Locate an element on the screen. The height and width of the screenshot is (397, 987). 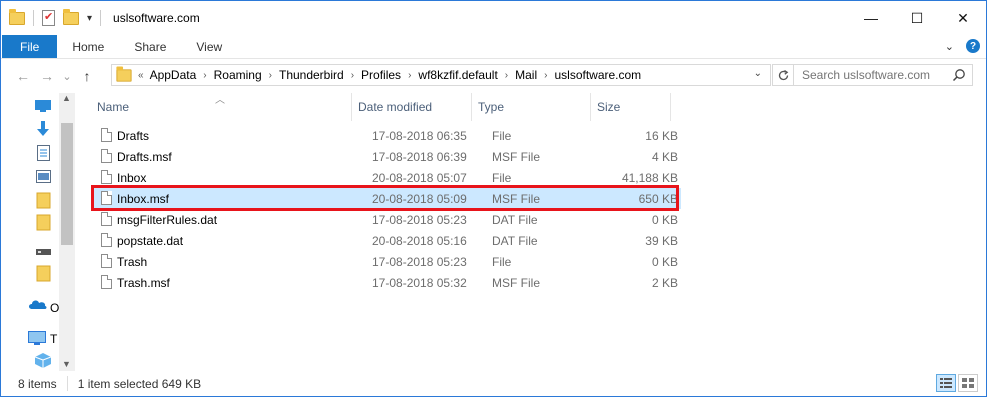
pictures-icon is located at coordinates (43, 178).